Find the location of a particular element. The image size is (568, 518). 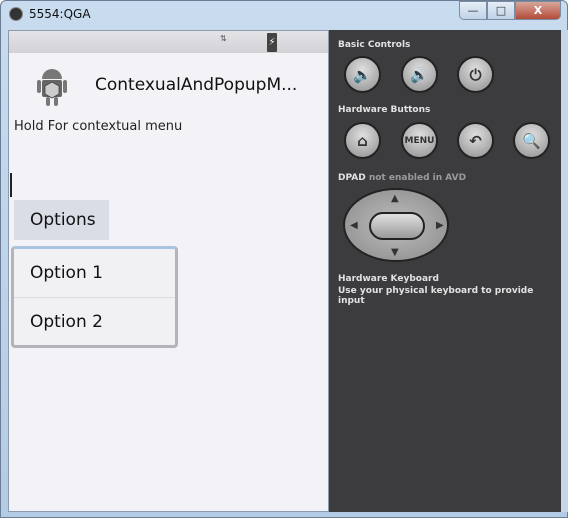

close-button: X is located at coordinates (538, 10).